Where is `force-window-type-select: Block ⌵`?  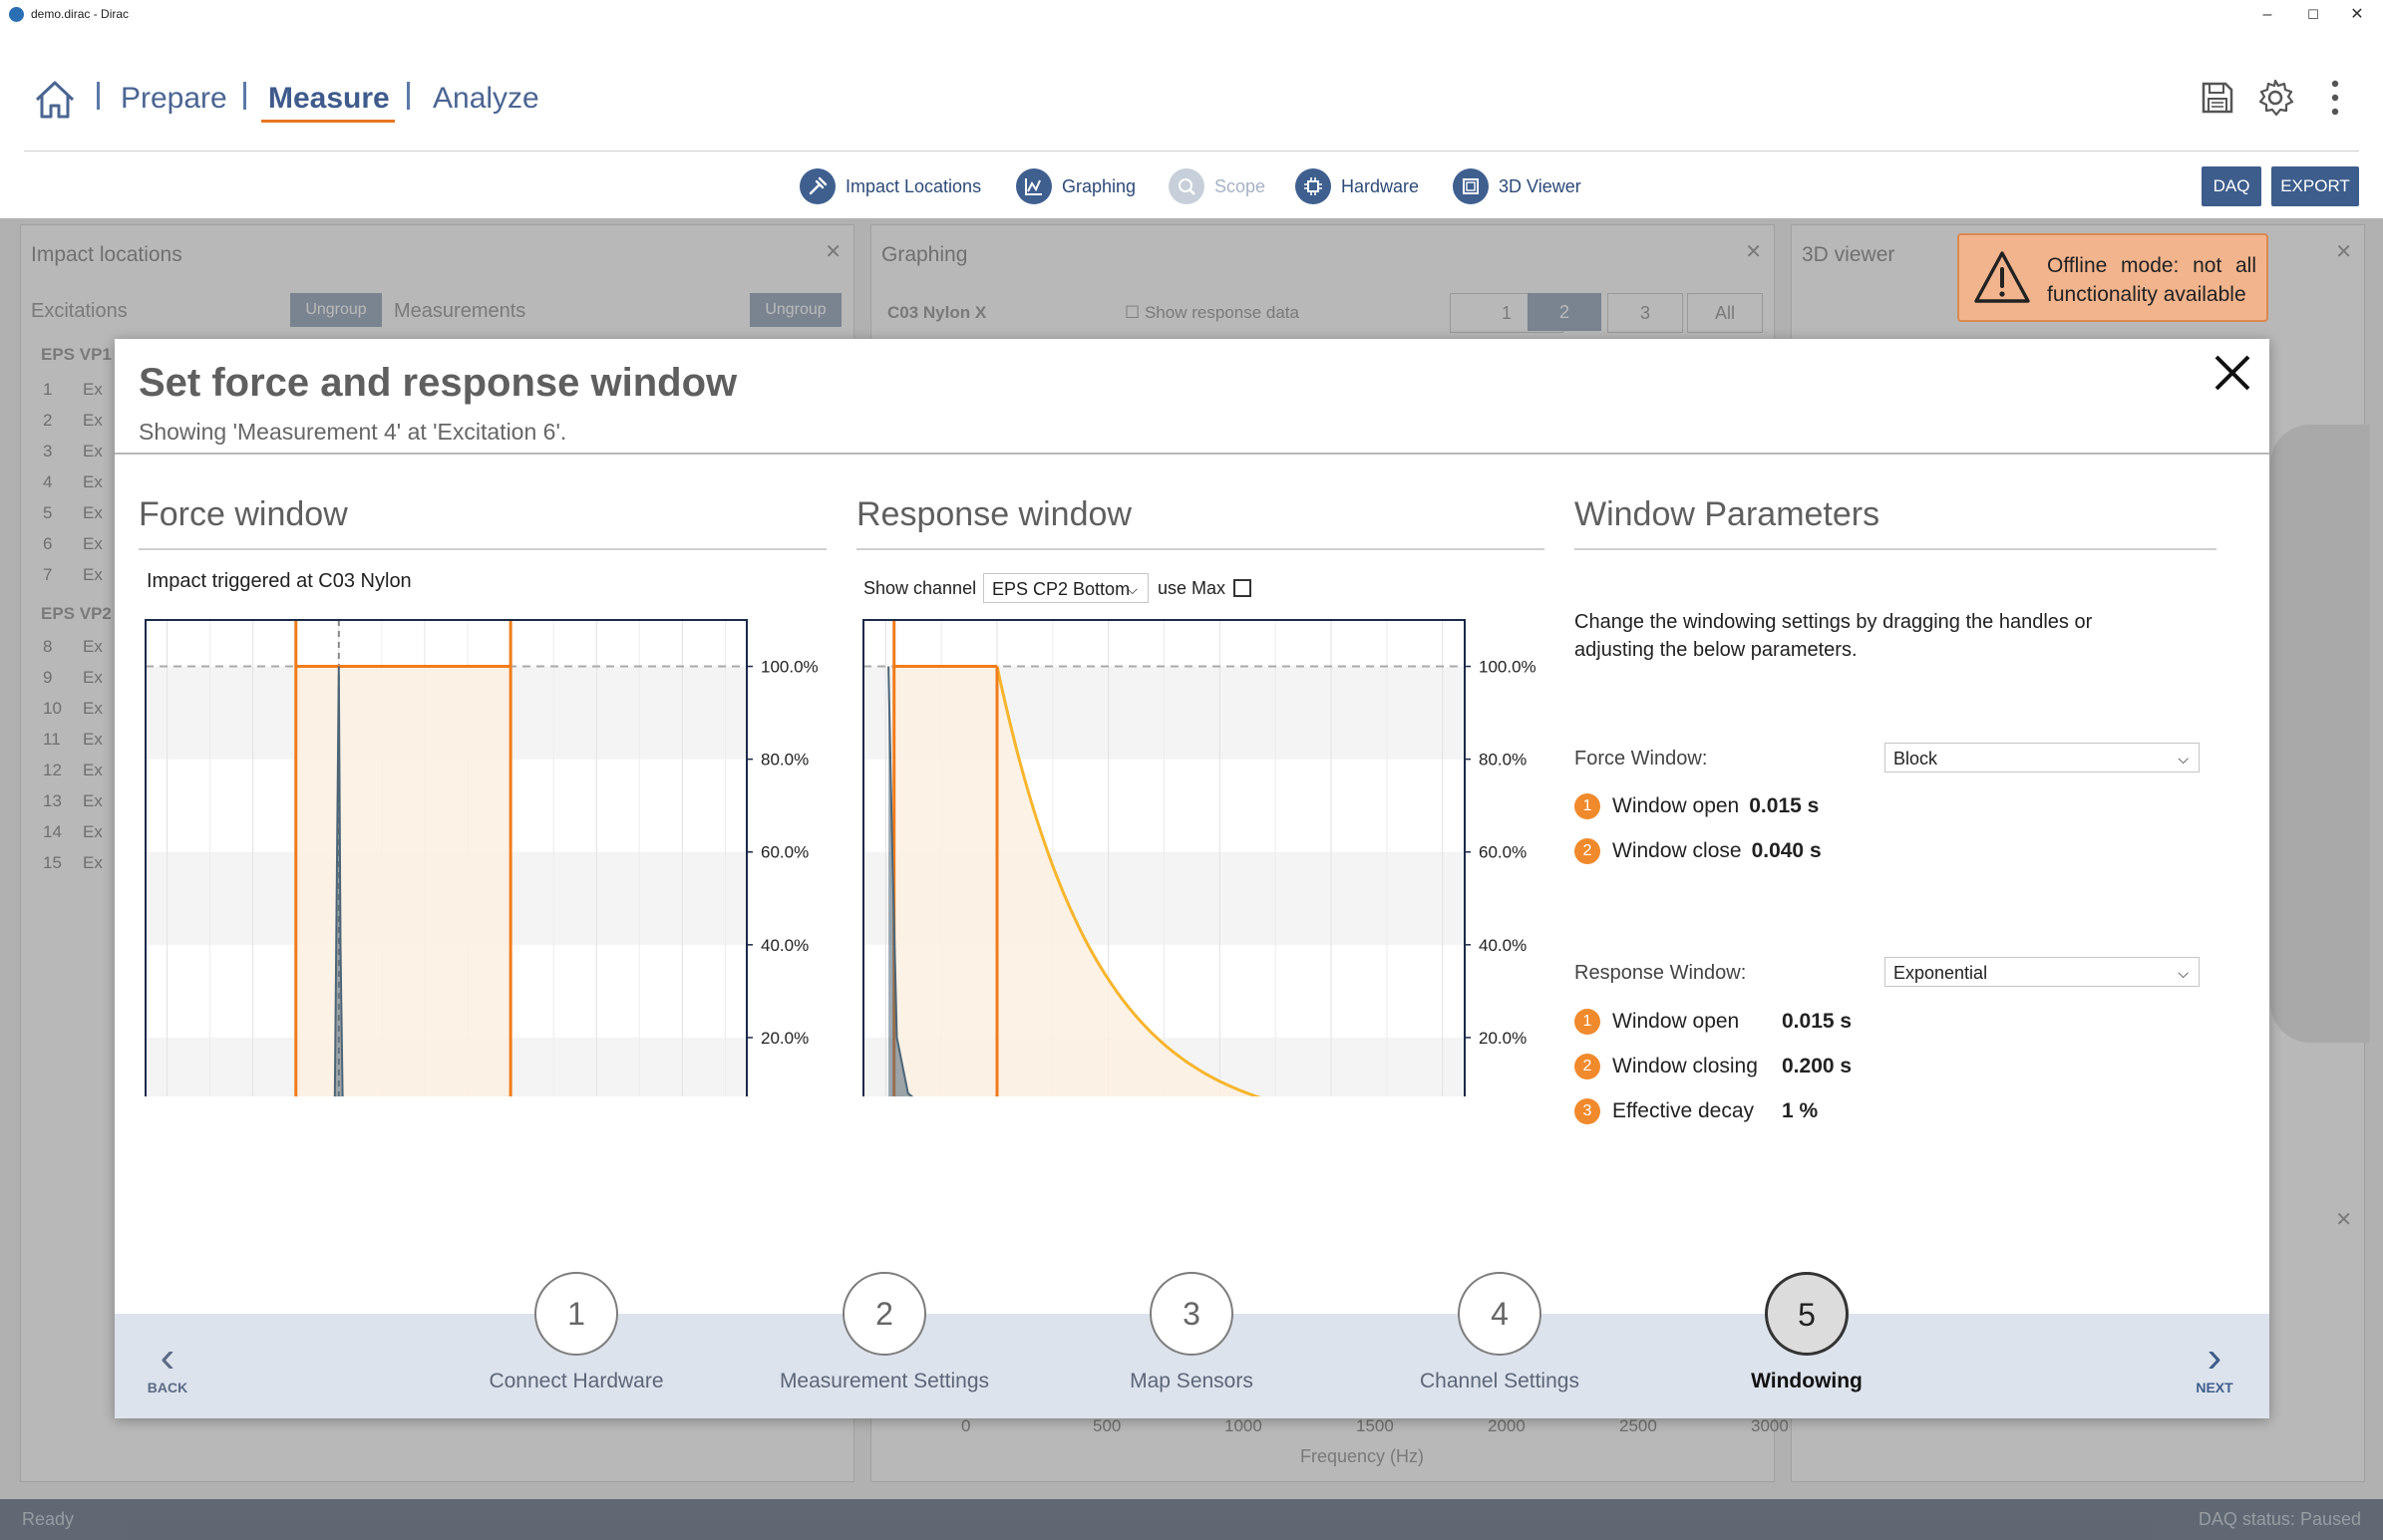 force-window-type-select: Block ⌵ is located at coordinates (2042, 758).